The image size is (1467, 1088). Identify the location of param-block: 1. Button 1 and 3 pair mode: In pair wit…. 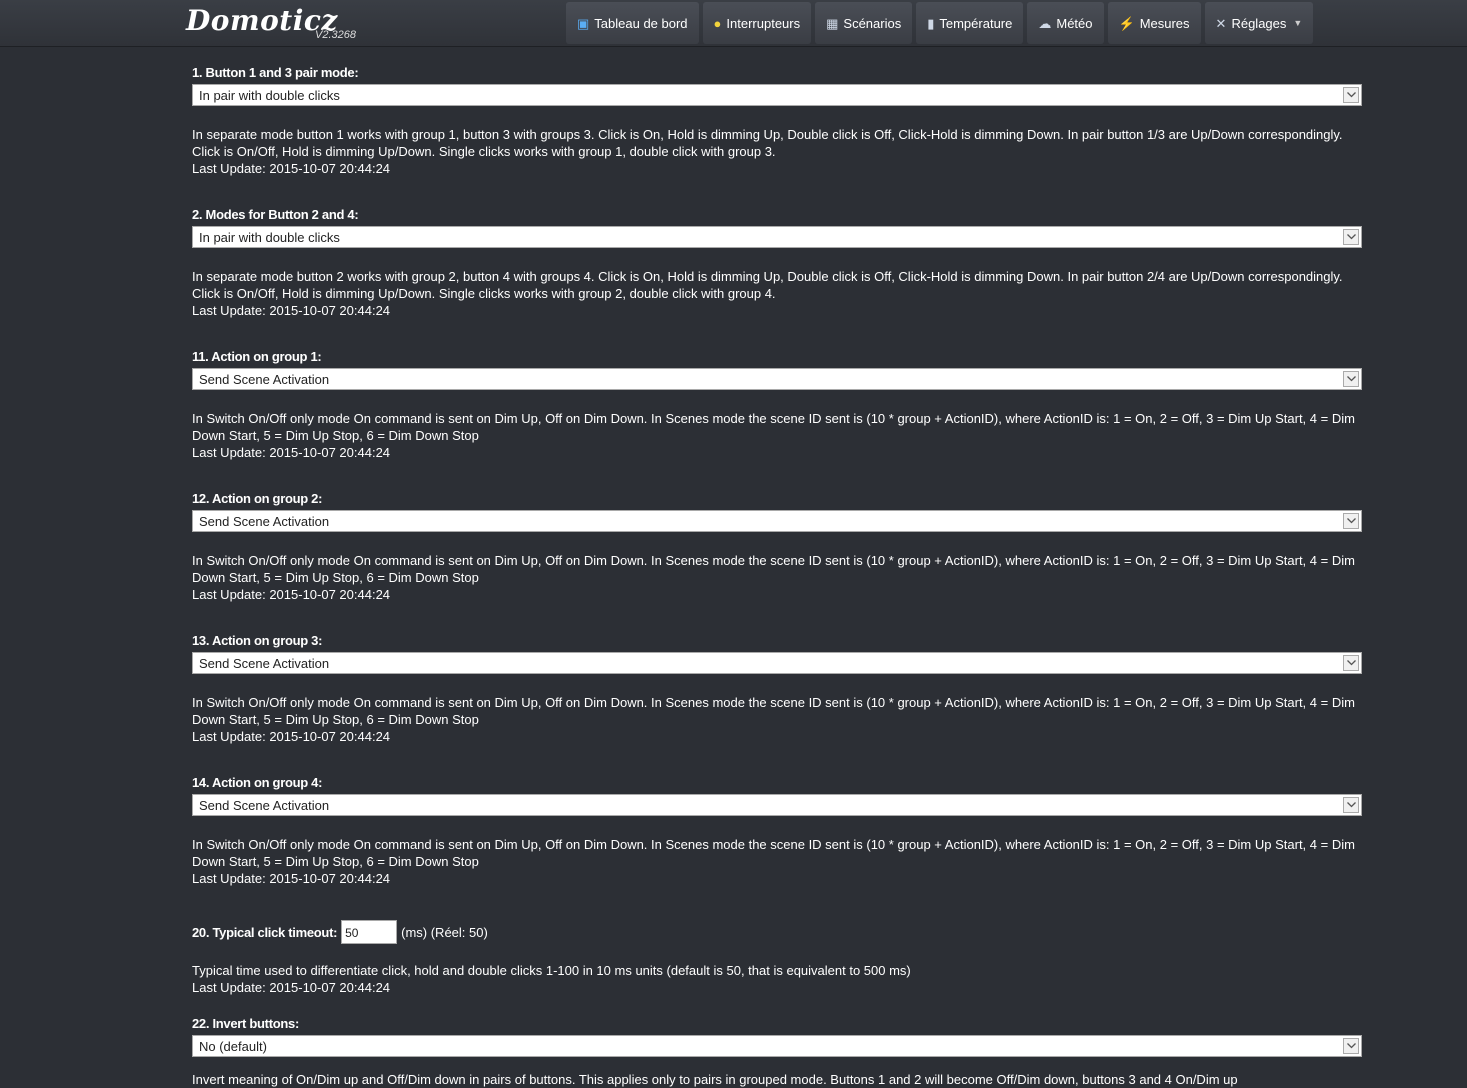
(777, 121).